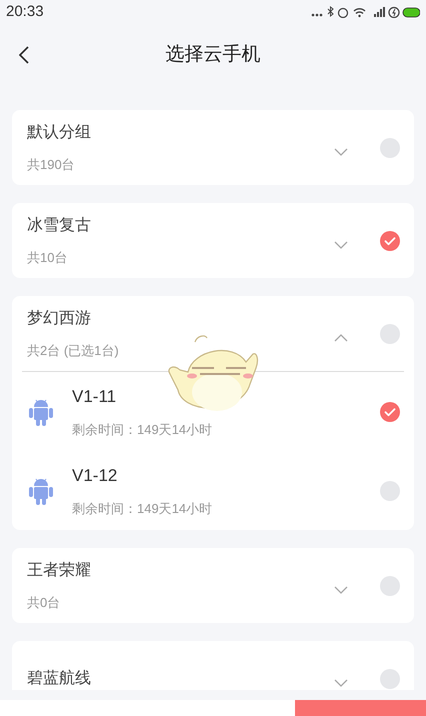 This screenshot has width=426, height=716. I want to click on group-count: 共190台, so click(51, 165).